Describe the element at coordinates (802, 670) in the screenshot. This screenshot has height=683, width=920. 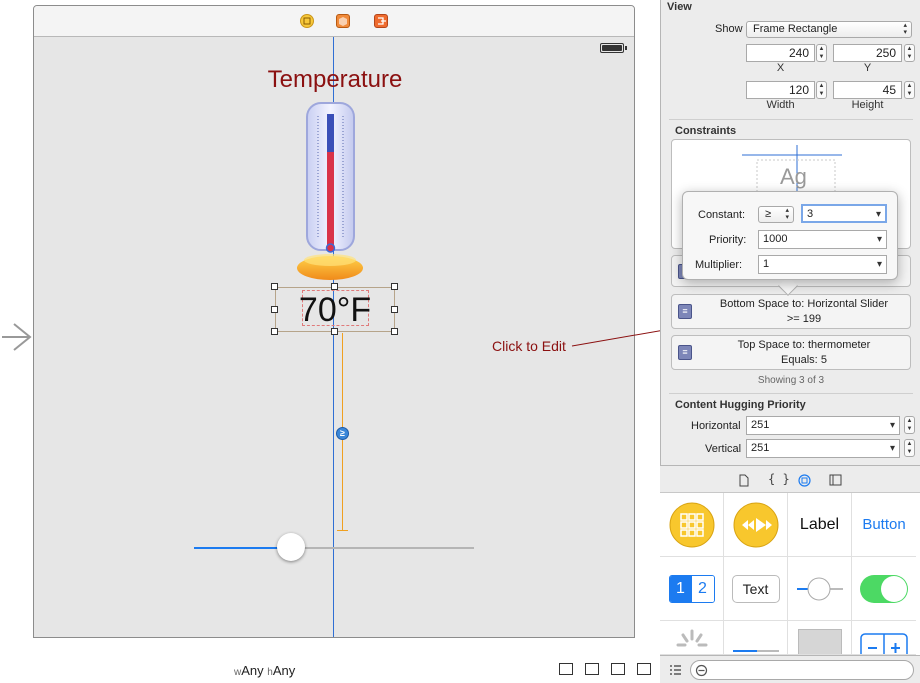
I see `library-filter-input` at that location.